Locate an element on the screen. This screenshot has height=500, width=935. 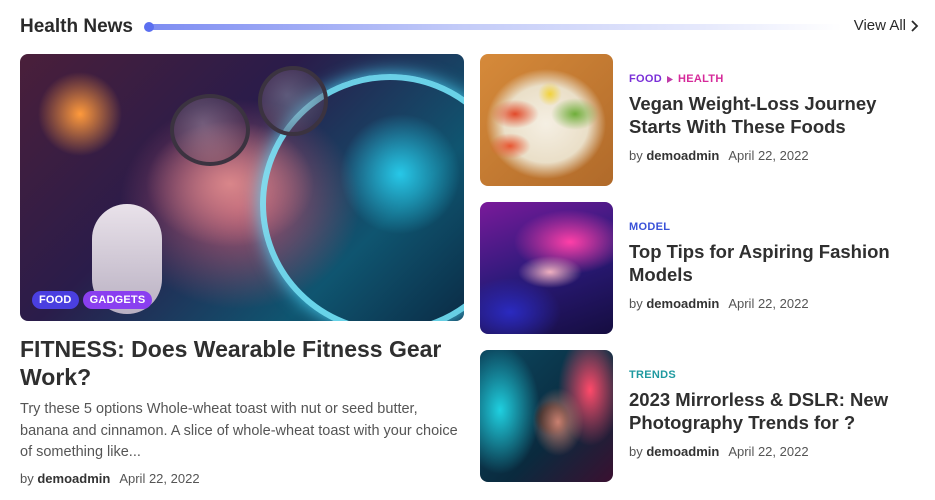
section-header: Health News View All is located at coordinates (470, 27).